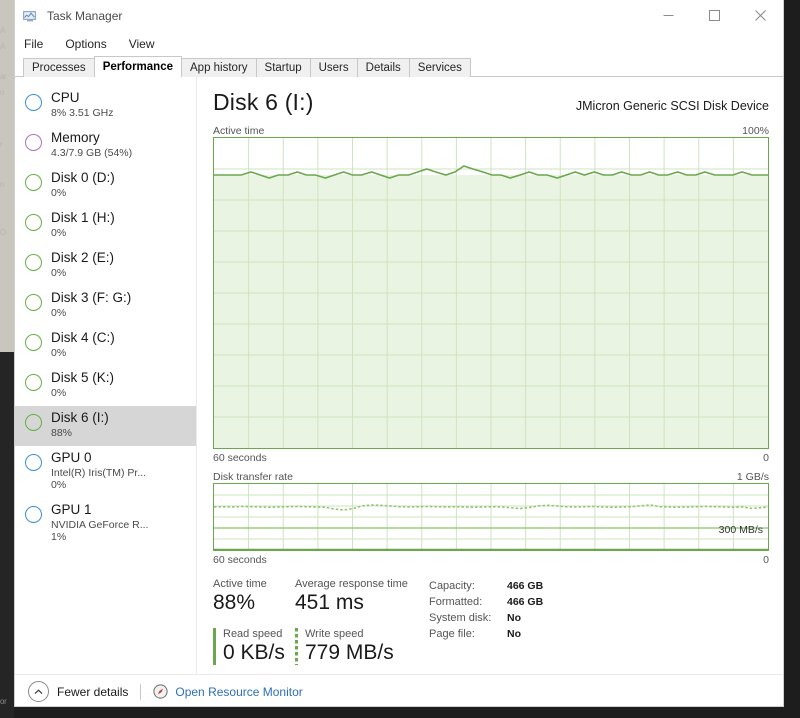  What do you see at coordinates (486, 602) in the screenshot?
I see `table-row: Formatted: 466 GB` at bounding box center [486, 602].